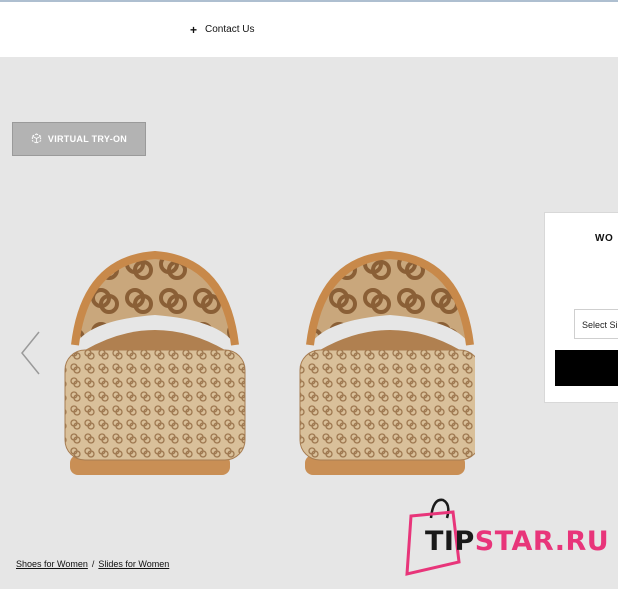 The height and width of the screenshot is (589, 618). What do you see at coordinates (309, 28) in the screenshot?
I see `top-bar: + Contact Us` at bounding box center [309, 28].